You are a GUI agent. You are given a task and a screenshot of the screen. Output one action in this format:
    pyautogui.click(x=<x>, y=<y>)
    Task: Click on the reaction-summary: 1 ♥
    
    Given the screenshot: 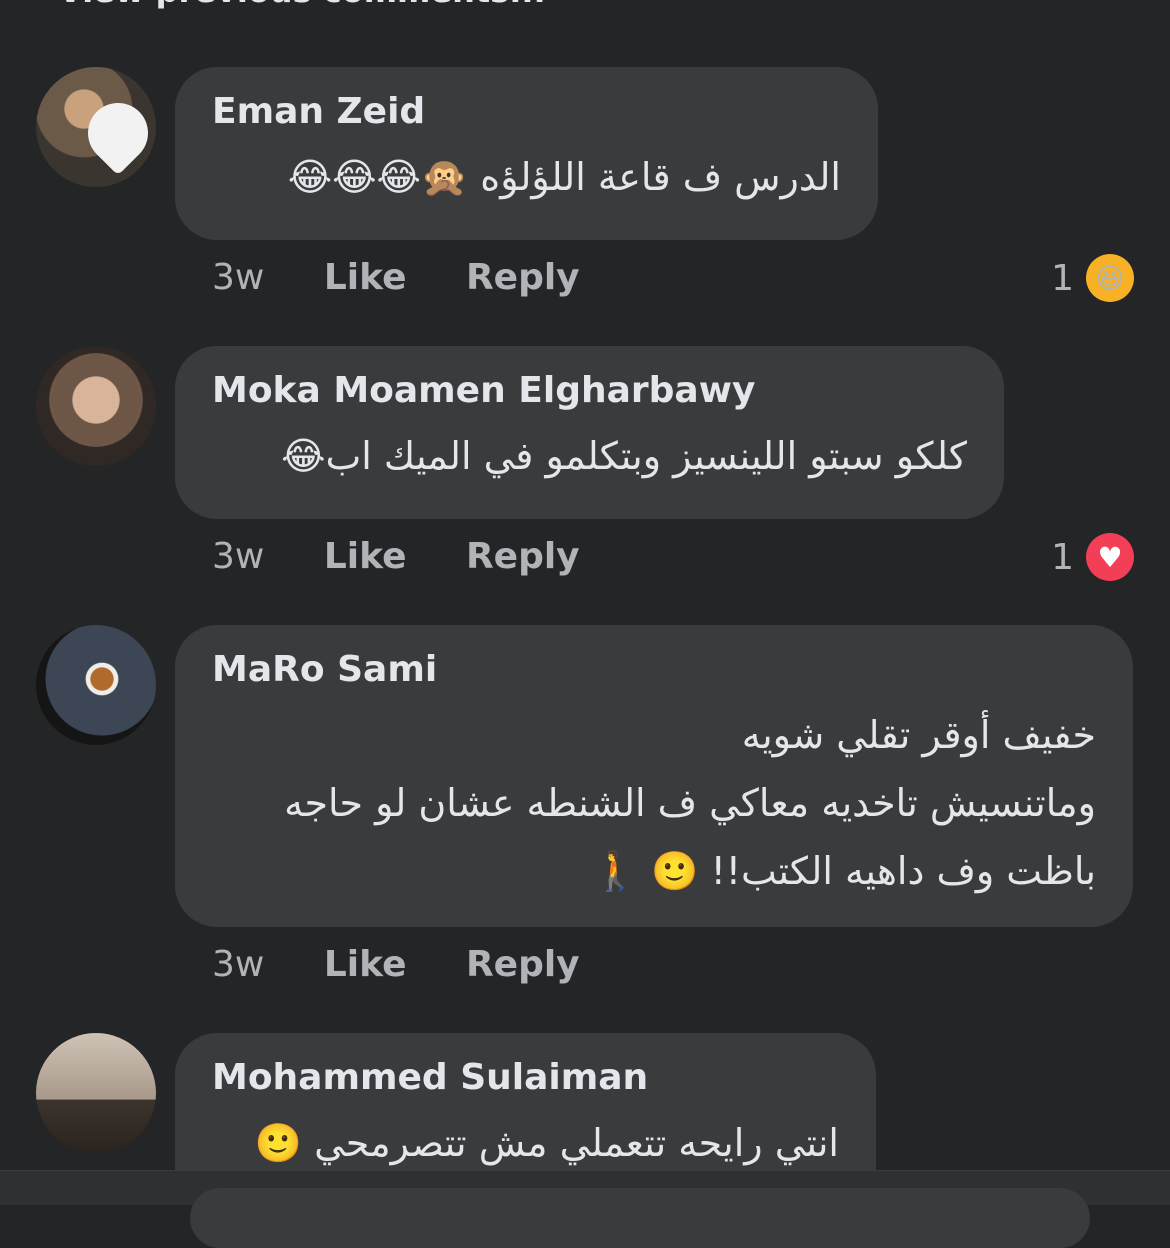 What is the action you would take?
    pyautogui.click(x=1092, y=557)
    